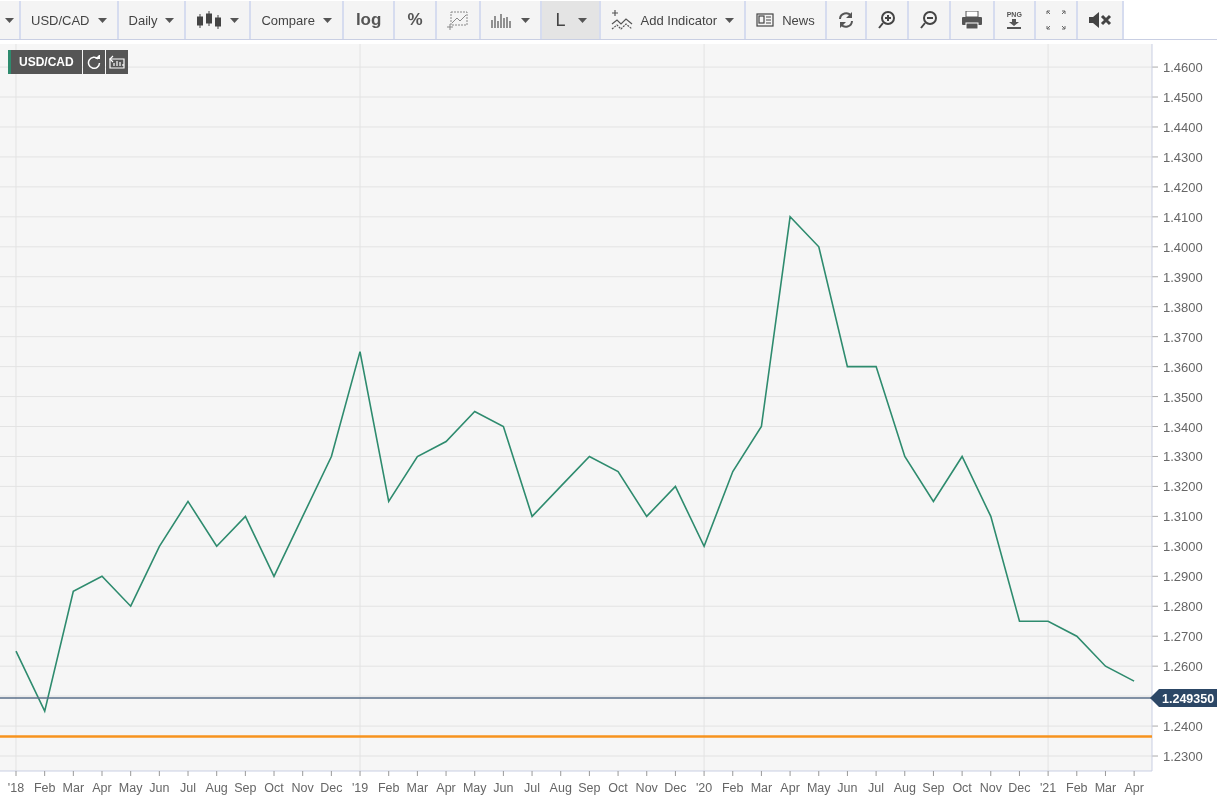 The image size is (1217, 806). I want to click on dropdown-button: L, so click(571, 20).